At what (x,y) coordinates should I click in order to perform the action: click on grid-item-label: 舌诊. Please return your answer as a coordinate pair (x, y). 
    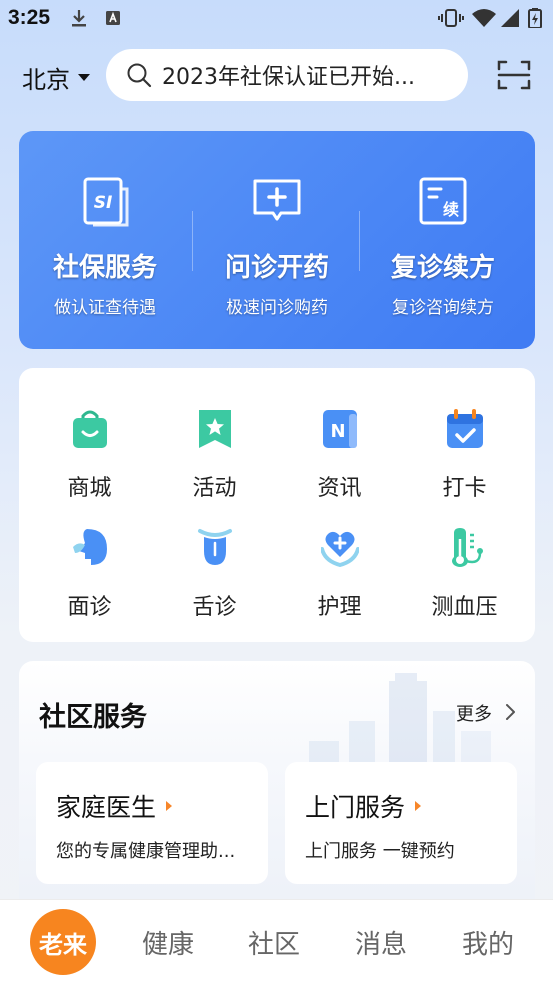
    Looking at the image, I should click on (214, 607).